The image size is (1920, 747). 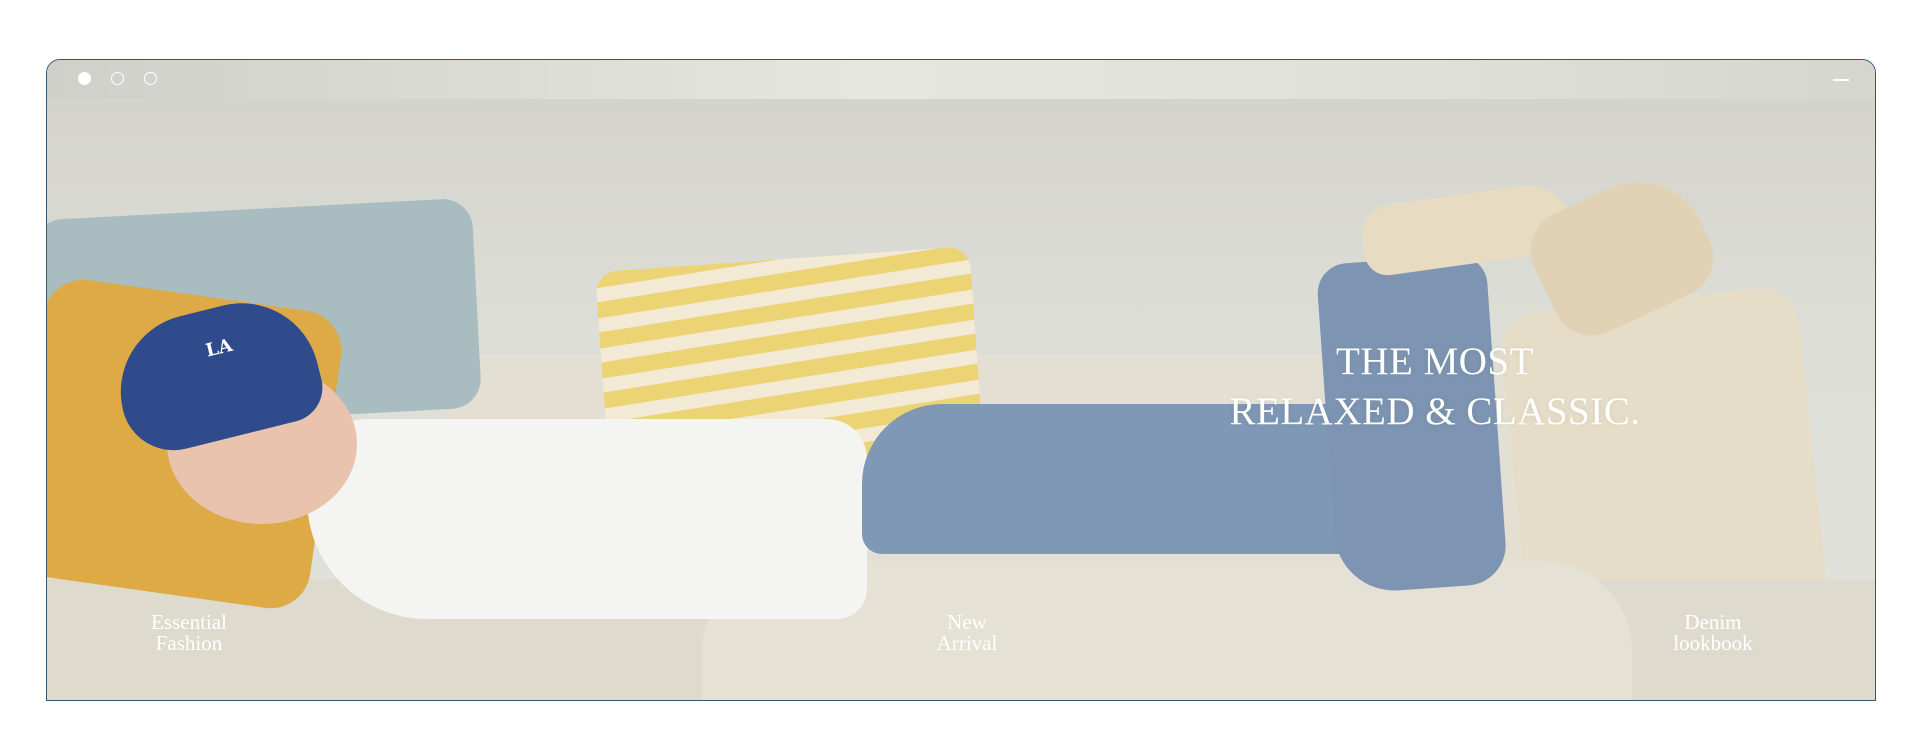 What do you see at coordinates (961, 79) in the screenshot?
I see `window-titlebar` at bounding box center [961, 79].